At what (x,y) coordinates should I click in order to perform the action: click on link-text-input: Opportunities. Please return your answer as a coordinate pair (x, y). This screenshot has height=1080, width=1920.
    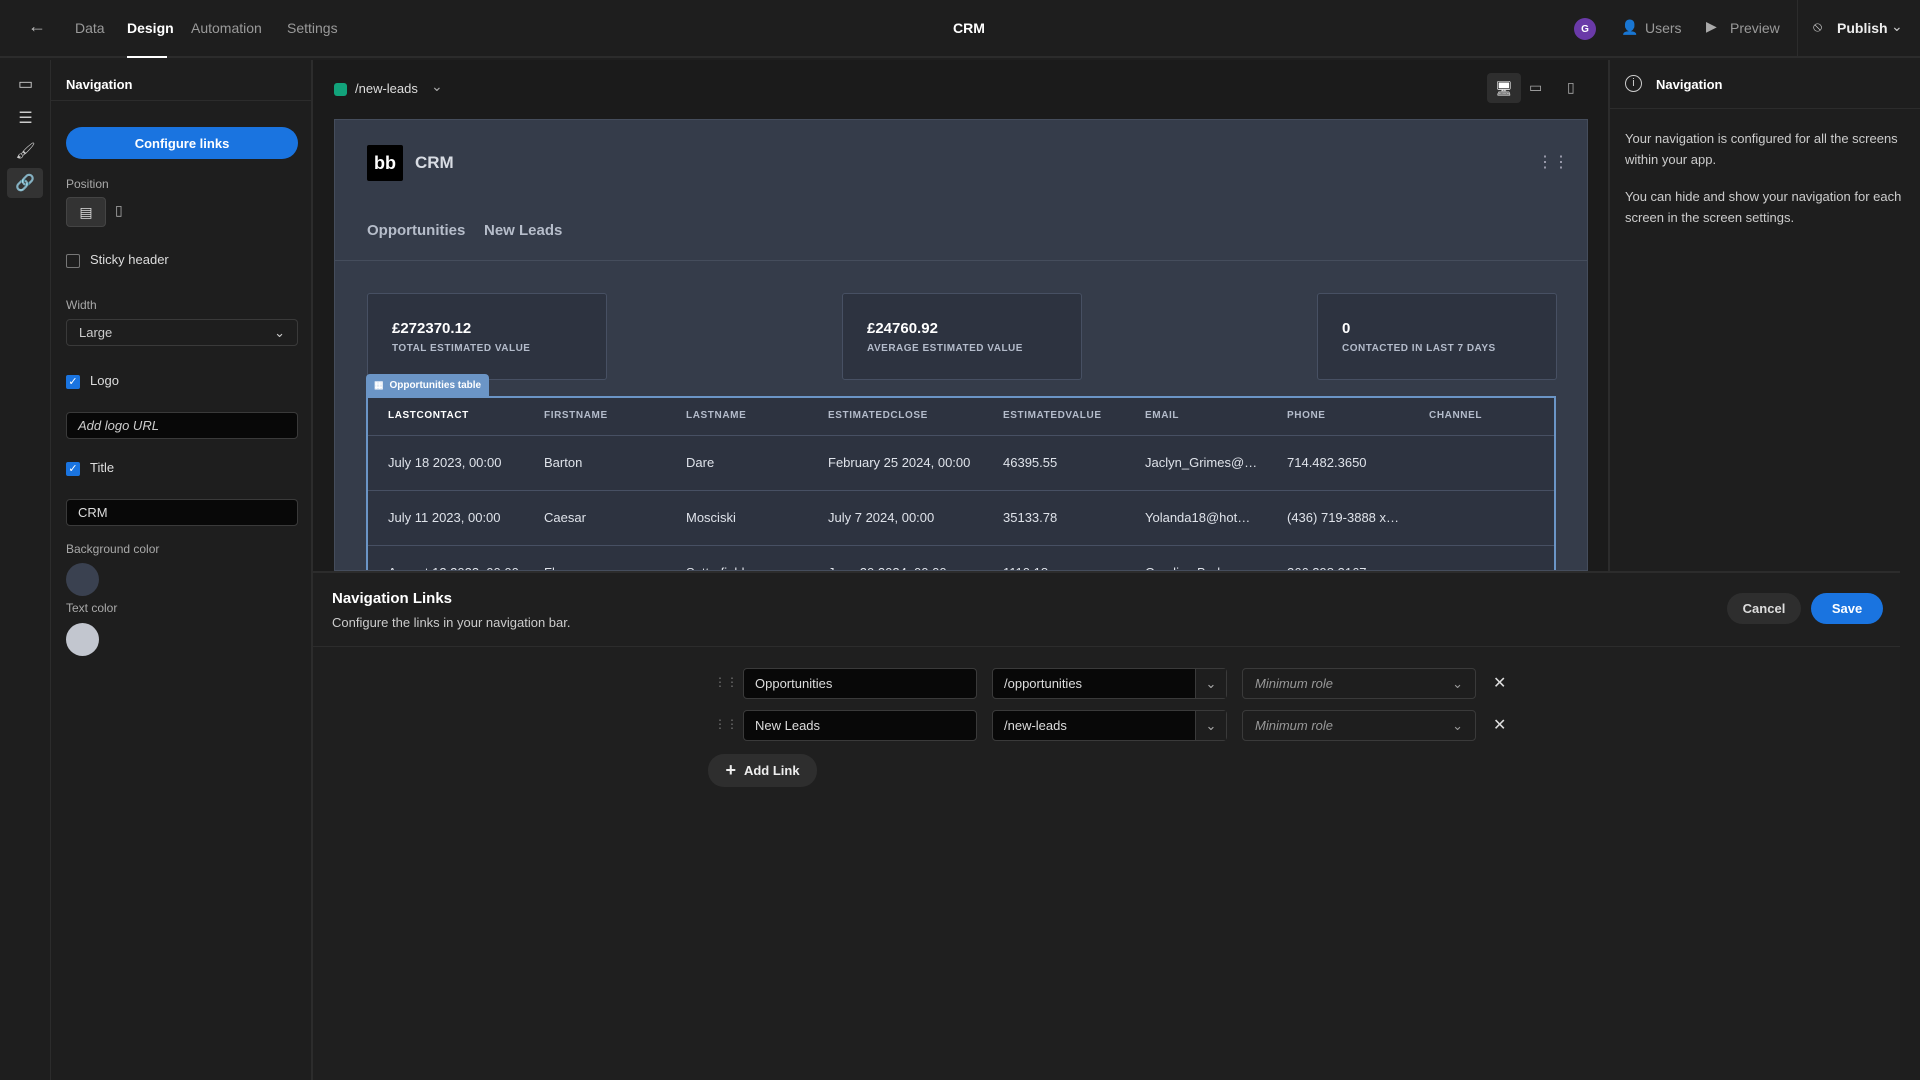
    Looking at the image, I should click on (860, 683).